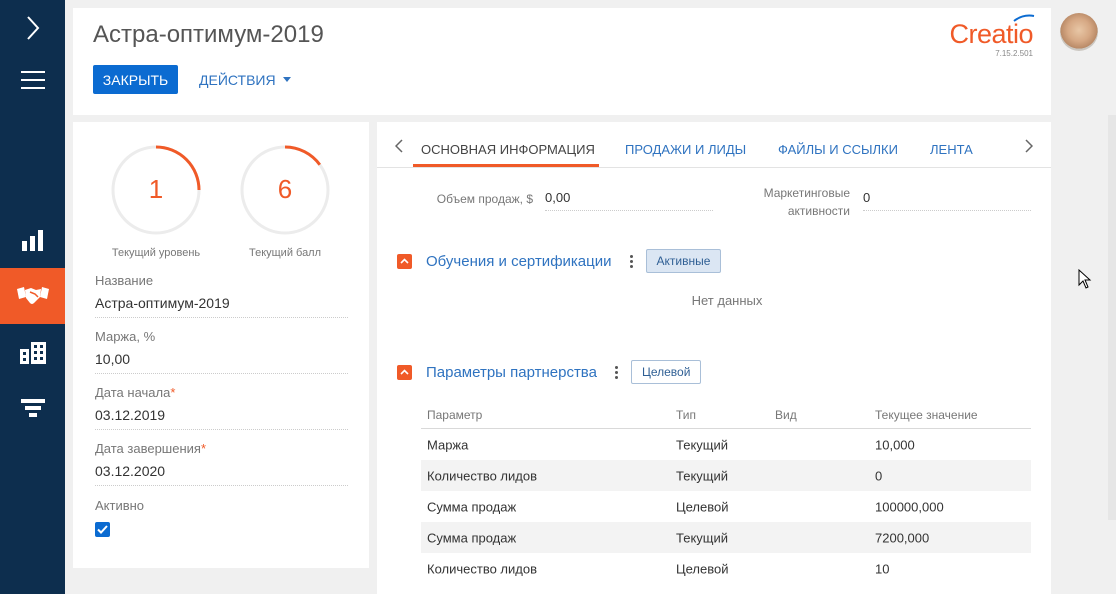 The height and width of the screenshot is (594, 1116). Describe the element at coordinates (156, 190) in the screenshot. I see `gauge-ring: 1` at that location.